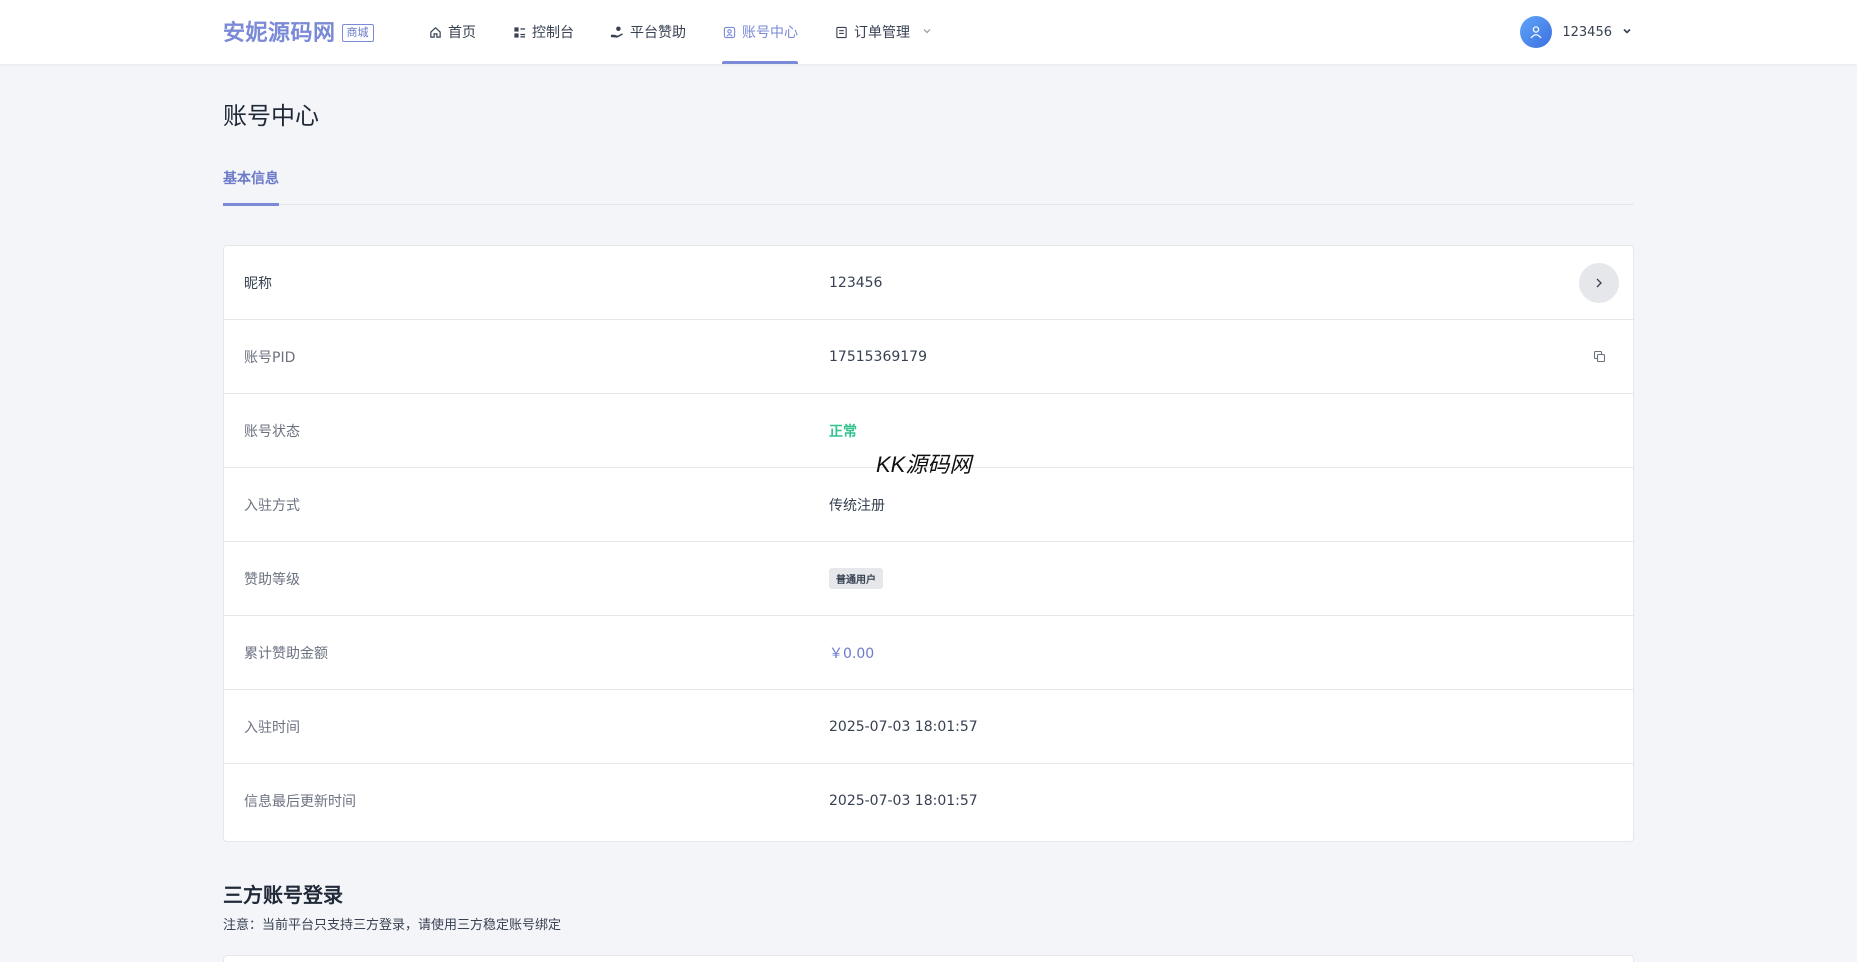 This screenshot has height=962, width=1857. Describe the element at coordinates (617, 32) in the screenshot. I see `donate-icon` at that location.